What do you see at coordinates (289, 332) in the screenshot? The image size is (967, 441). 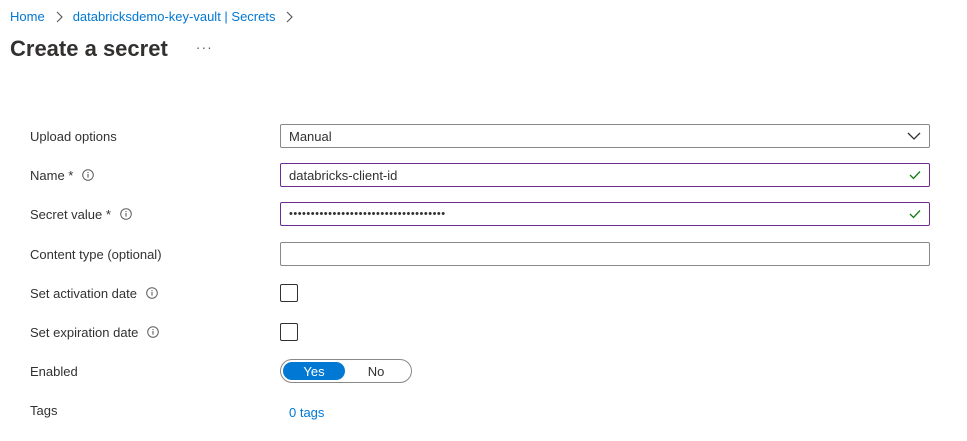 I see `expiration-date-checkbox` at bounding box center [289, 332].